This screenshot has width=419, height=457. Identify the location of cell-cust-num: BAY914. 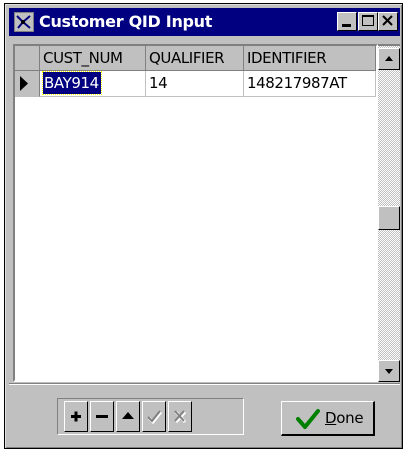
(93, 84).